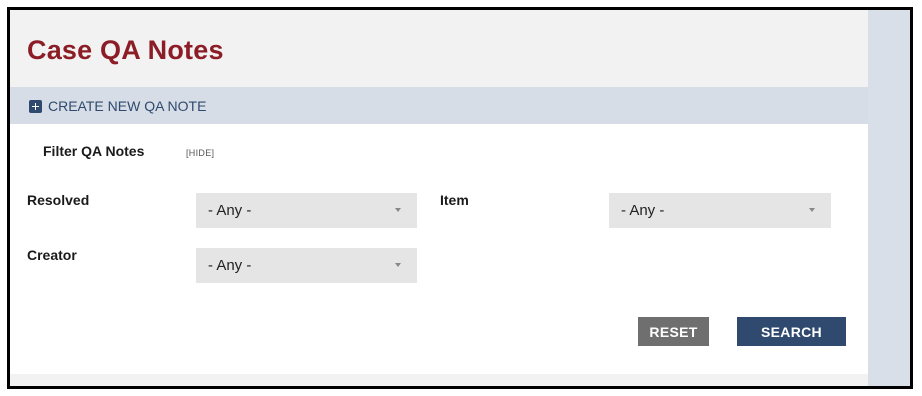  I want to click on filter-heading: Filter QA Notes, so click(94, 151).